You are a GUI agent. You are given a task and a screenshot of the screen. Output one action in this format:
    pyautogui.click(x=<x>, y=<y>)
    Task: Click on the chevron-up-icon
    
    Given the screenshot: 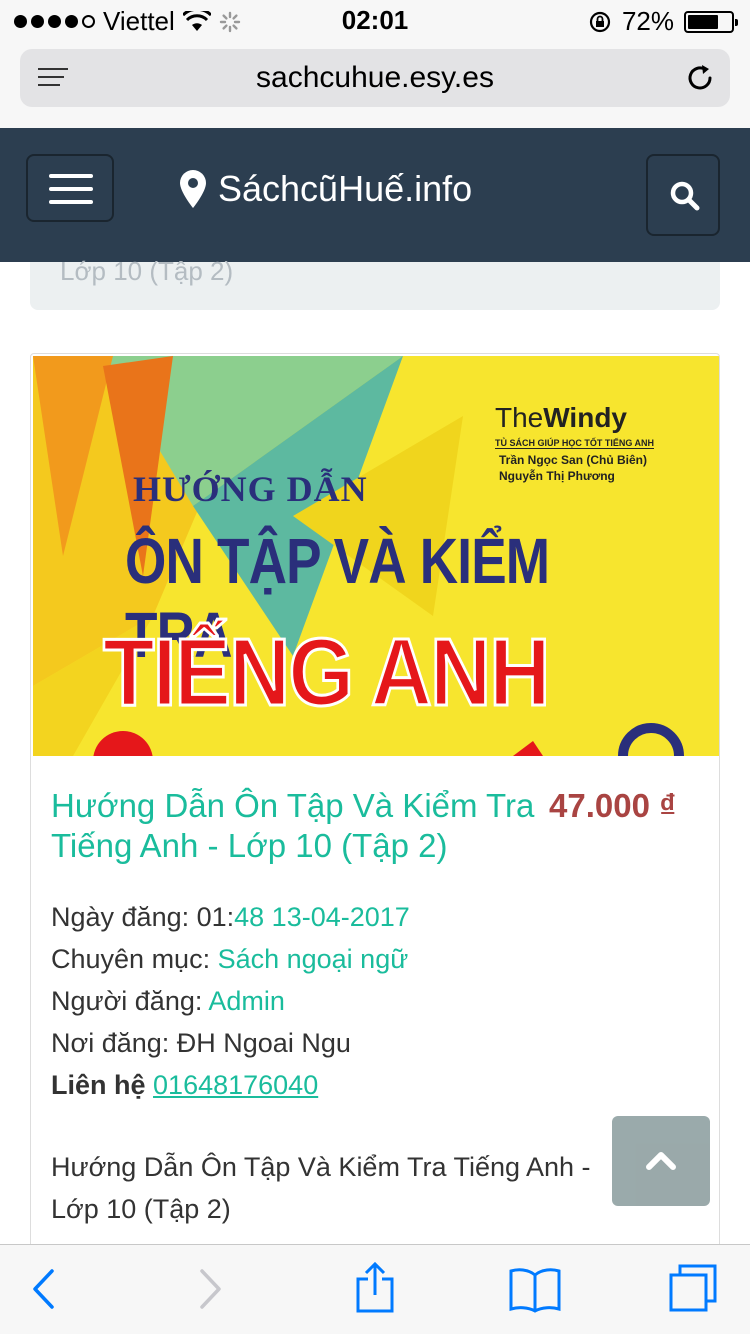 What is the action you would take?
    pyautogui.click(x=661, y=1161)
    